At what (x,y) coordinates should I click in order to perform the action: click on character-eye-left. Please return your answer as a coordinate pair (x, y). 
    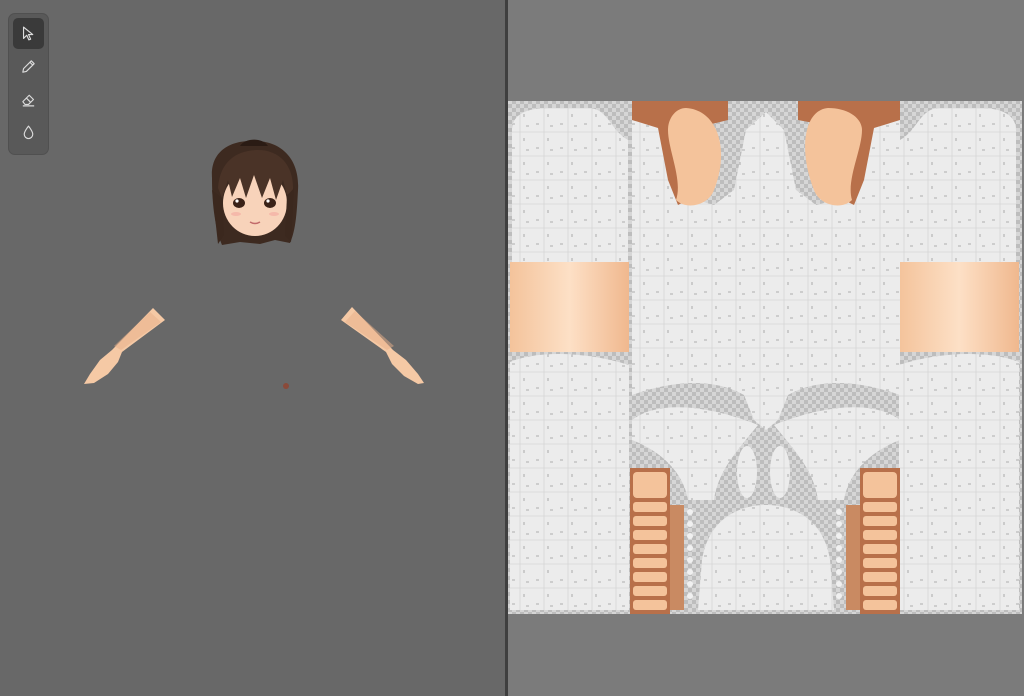
    Looking at the image, I should click on (239, 203).